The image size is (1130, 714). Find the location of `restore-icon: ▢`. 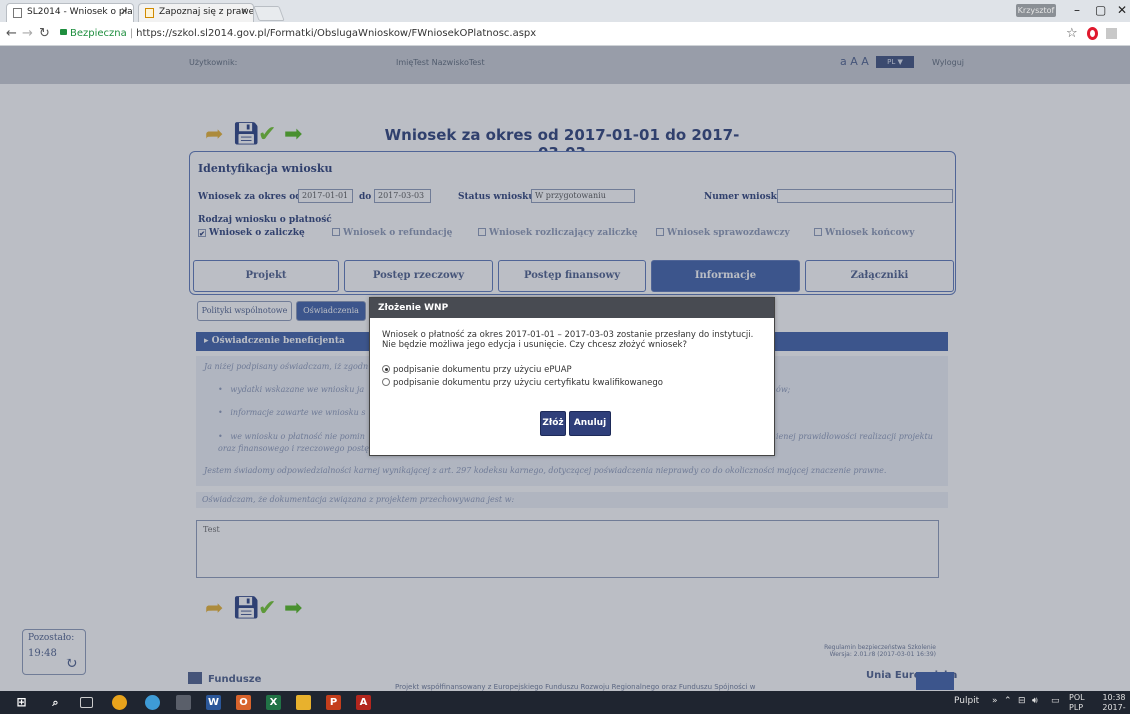

restore-icon: ▢ is located at coordinates (1100, 10).